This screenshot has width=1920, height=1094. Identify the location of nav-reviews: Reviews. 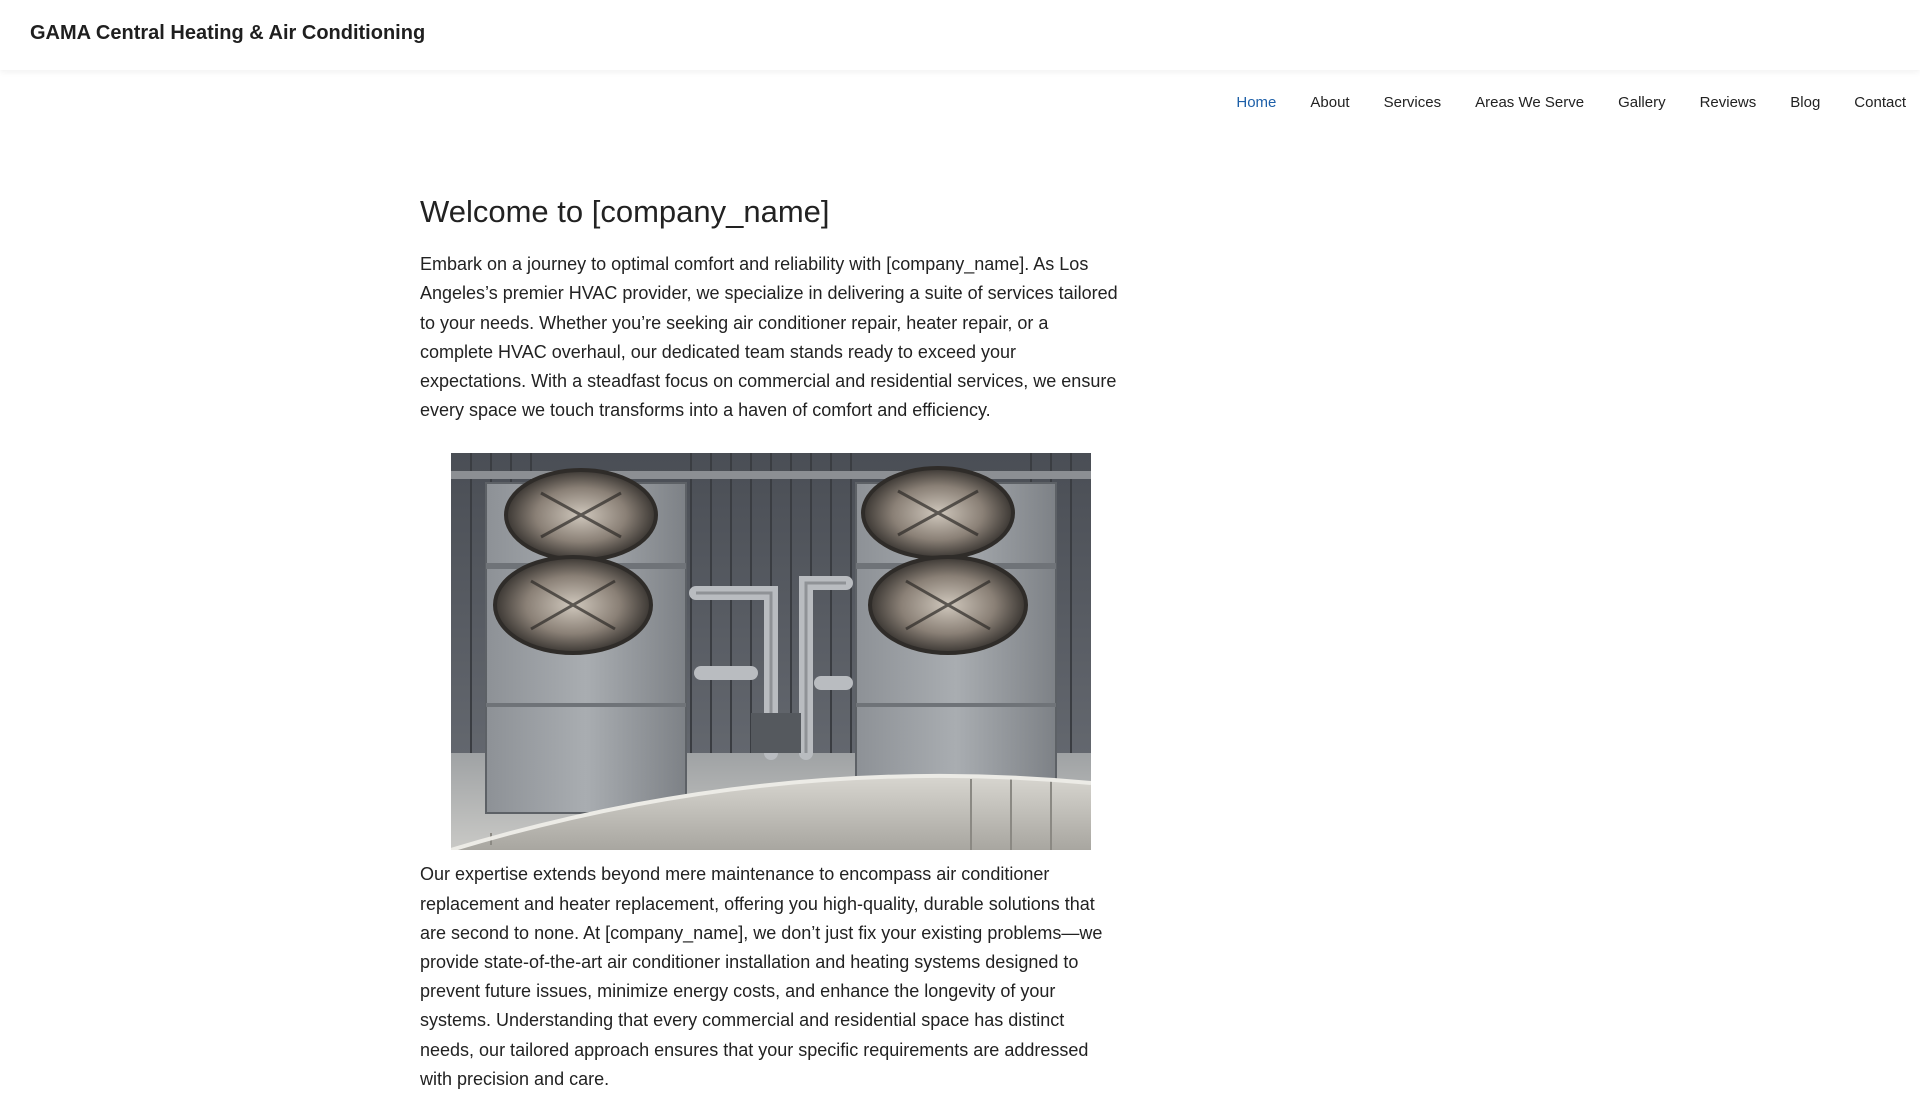
(1728, 102).